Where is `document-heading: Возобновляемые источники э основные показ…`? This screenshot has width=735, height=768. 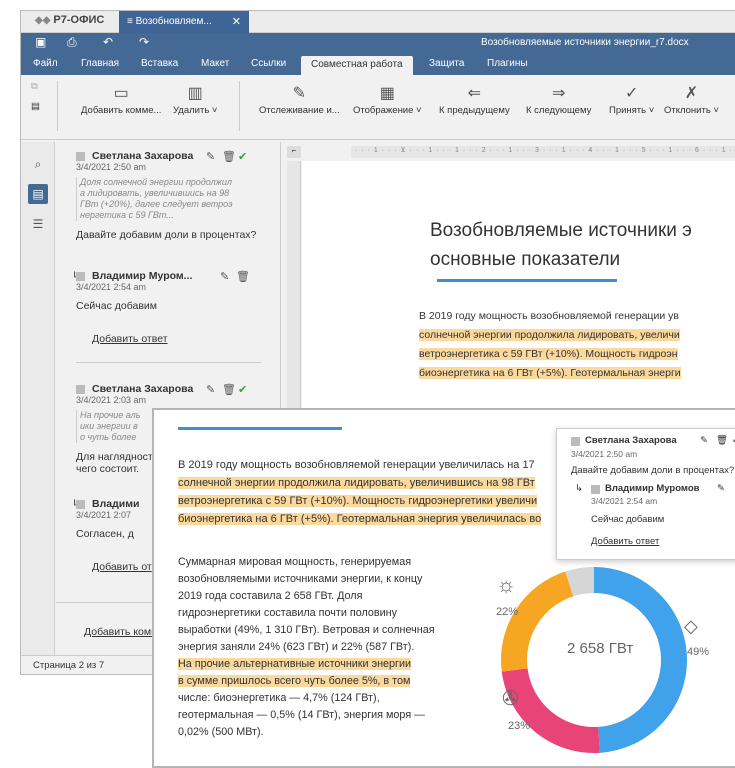
document-heading: Возобновляемые источники э основные показ… is located at coordinates (561, 245).